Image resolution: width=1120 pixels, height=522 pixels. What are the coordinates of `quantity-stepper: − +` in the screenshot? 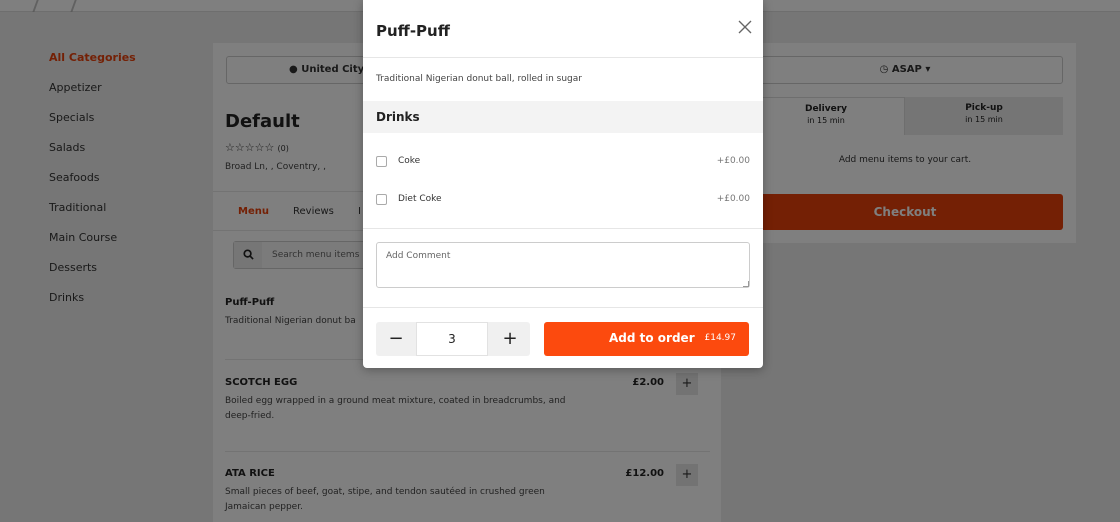 It's located at (453, 339).